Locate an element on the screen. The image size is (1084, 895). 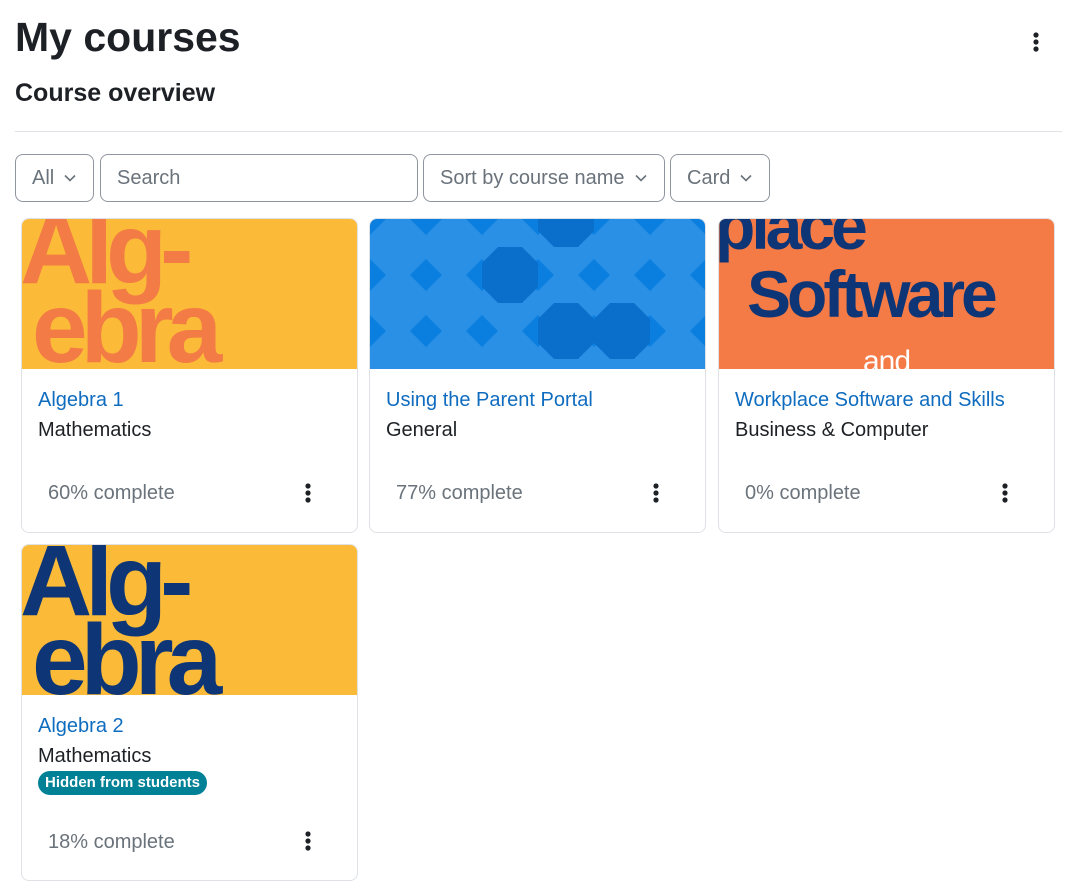
search-field is located at coordinates (259, 178).